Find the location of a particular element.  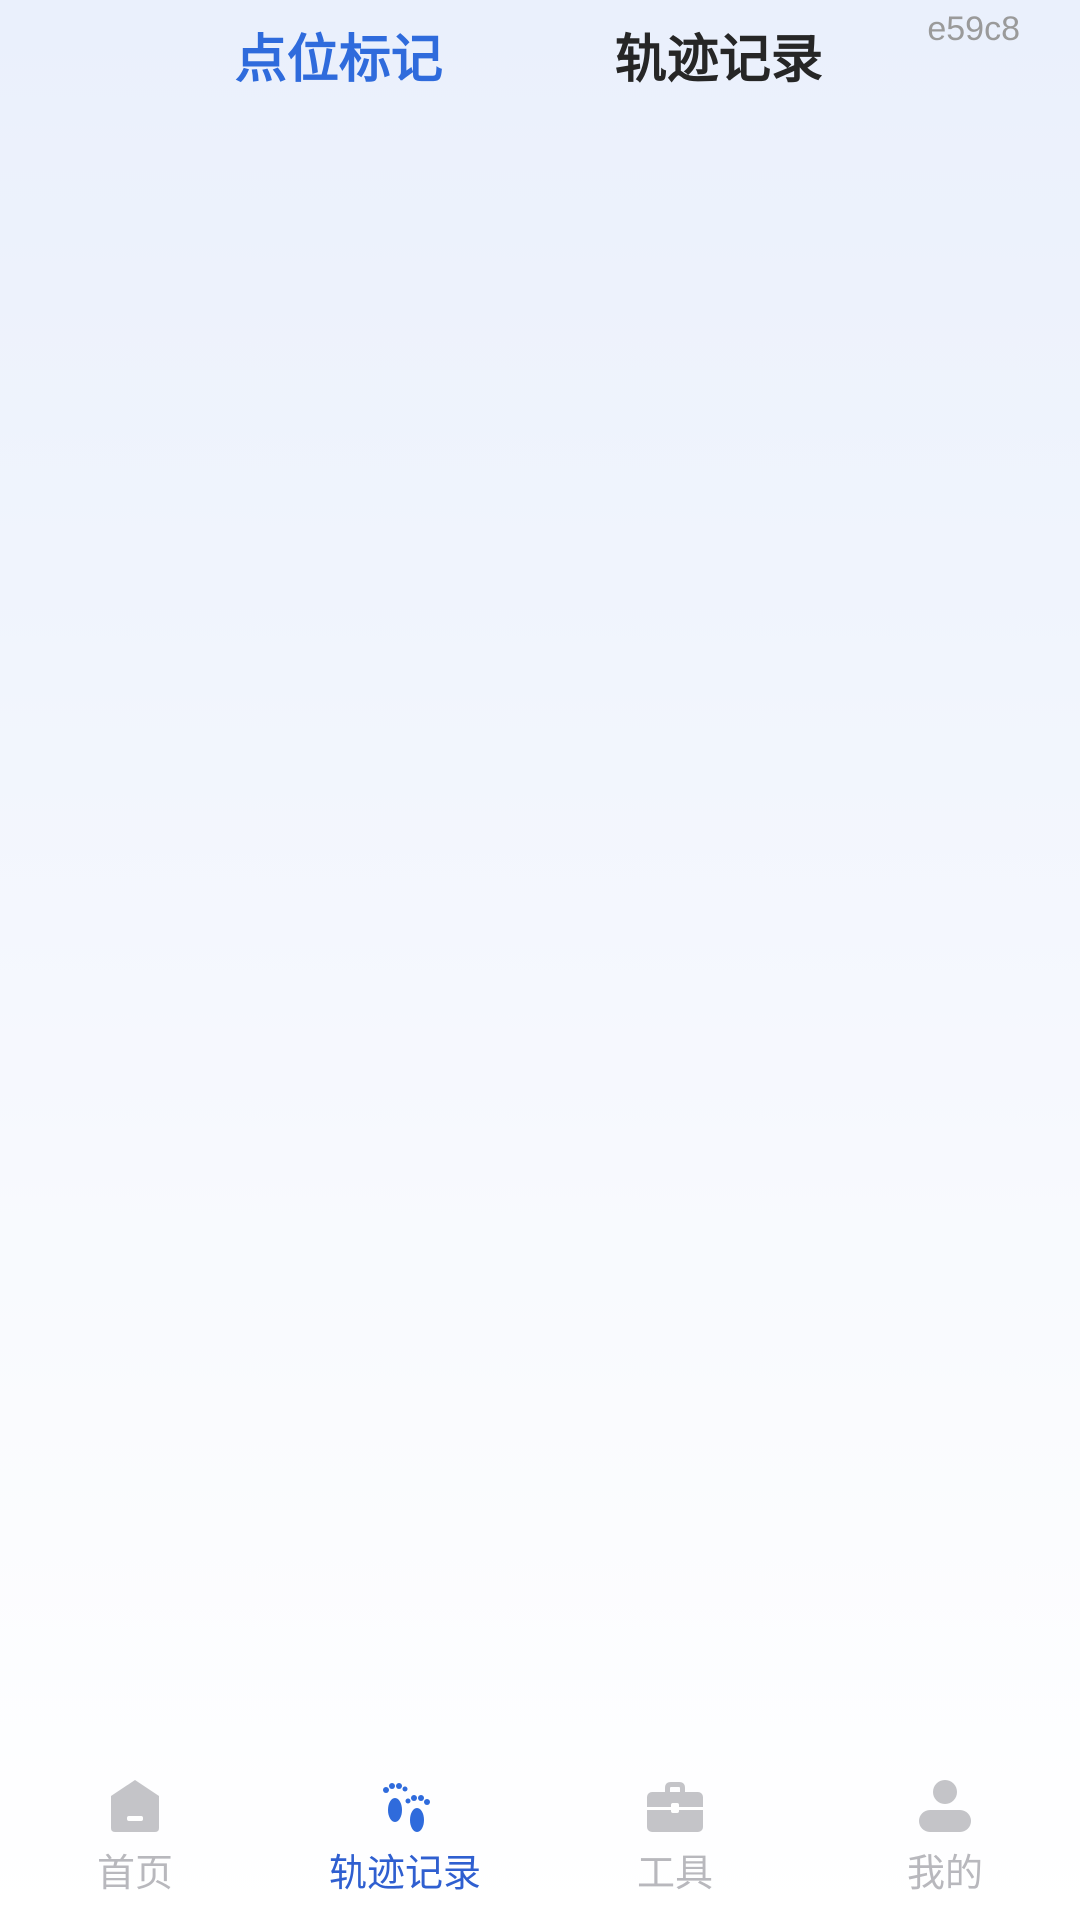

nav-item-home: 首页 is located at coordinates (135, 1835).